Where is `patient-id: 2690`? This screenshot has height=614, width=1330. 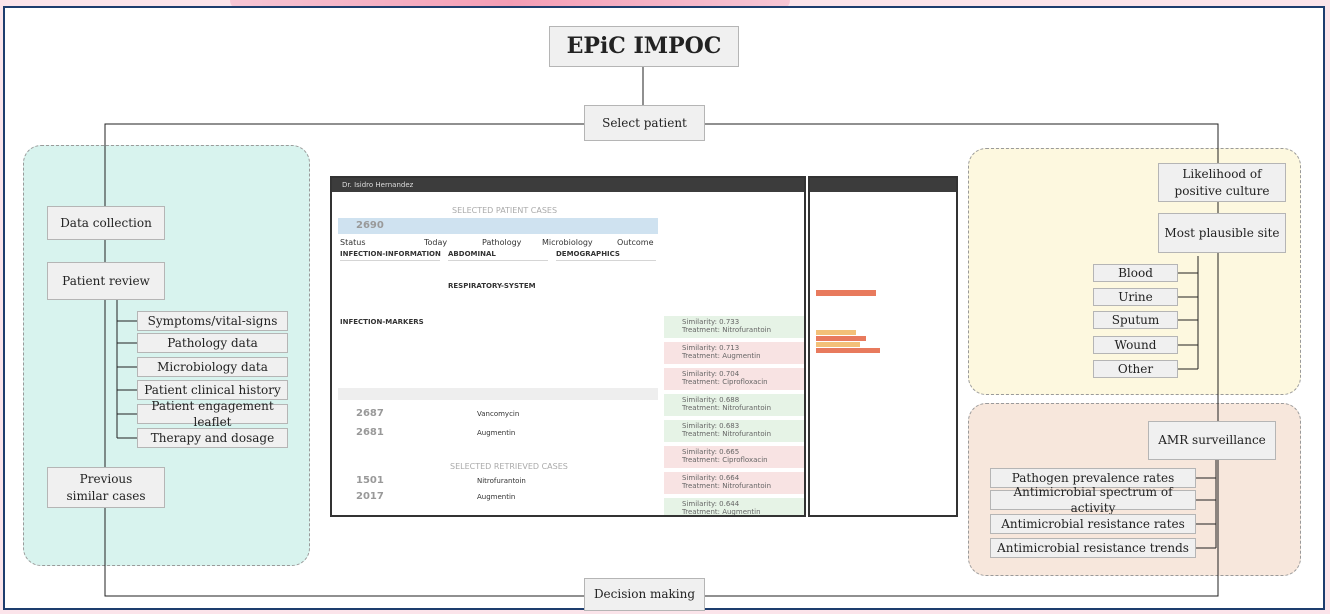
patient-id: 2690 is located at coordinates (370, 225).